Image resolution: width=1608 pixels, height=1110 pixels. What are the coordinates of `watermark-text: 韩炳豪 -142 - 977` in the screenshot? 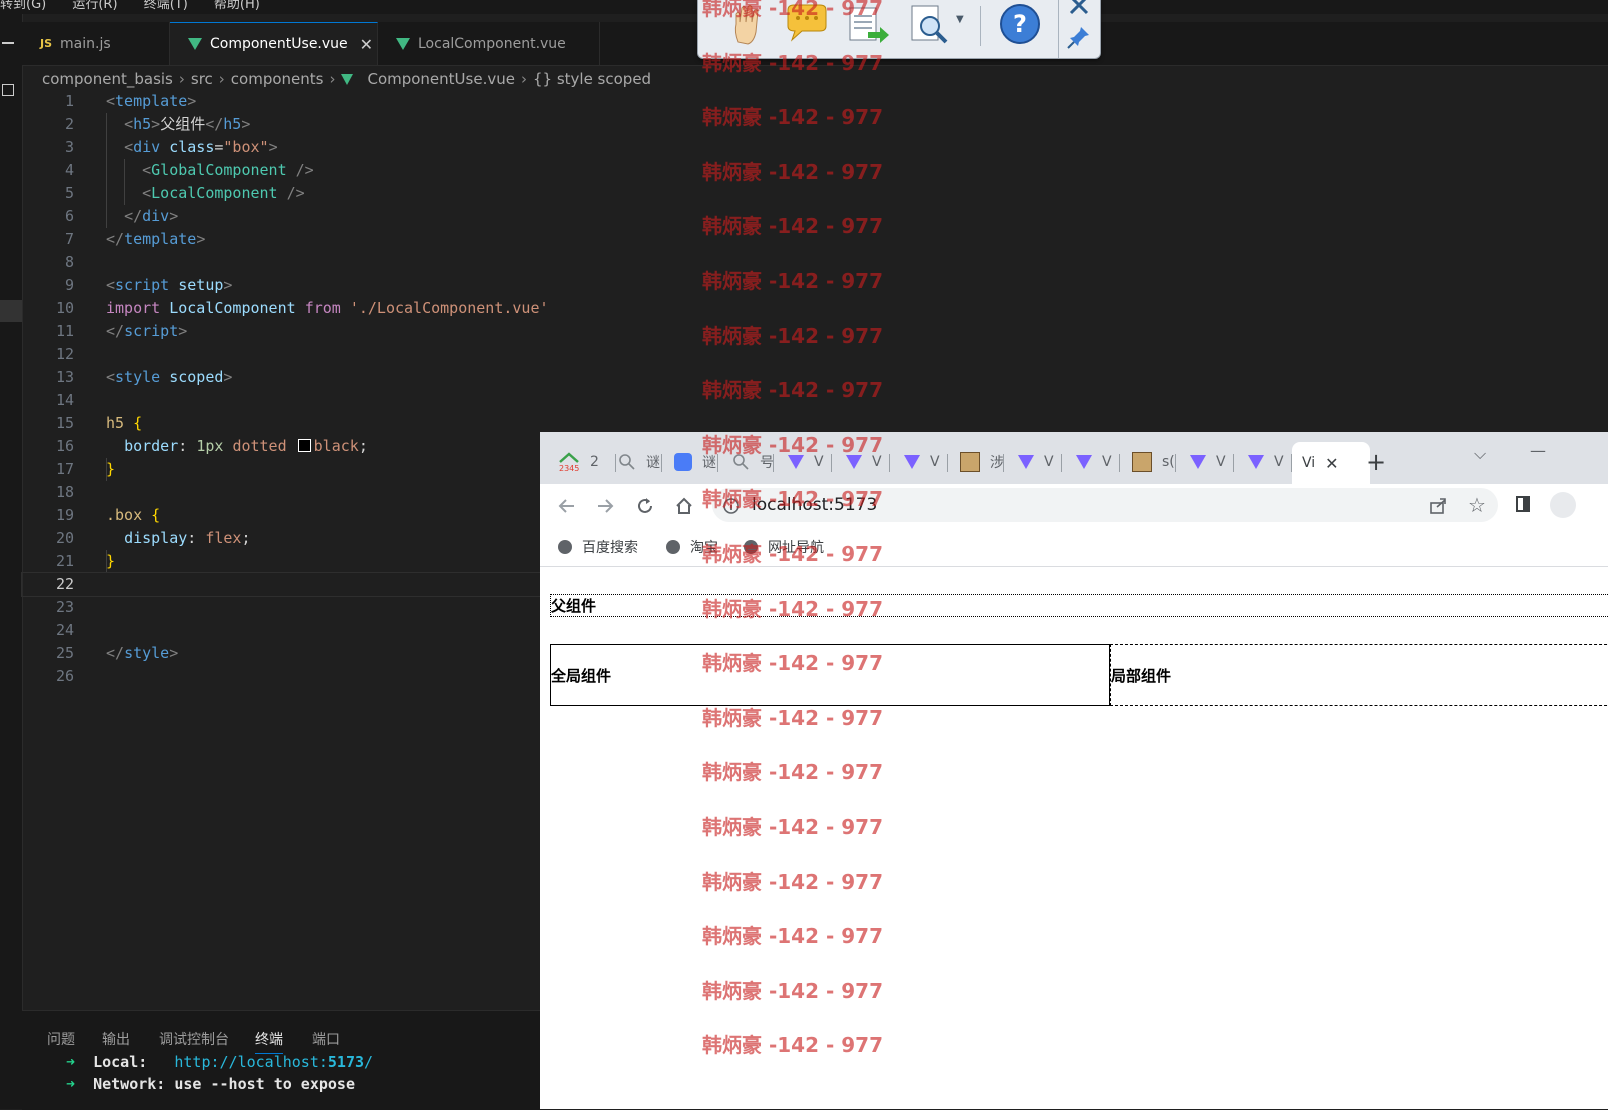 It's located at (792, 62).